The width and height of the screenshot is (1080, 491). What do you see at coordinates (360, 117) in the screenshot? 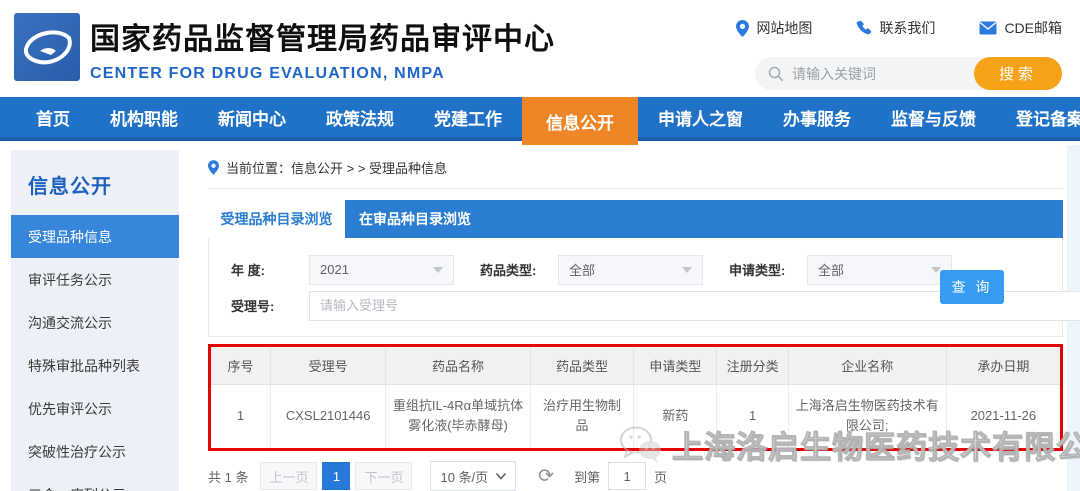
I see `nav-item-policy: 政策法规` at bounding box center [360, 117].